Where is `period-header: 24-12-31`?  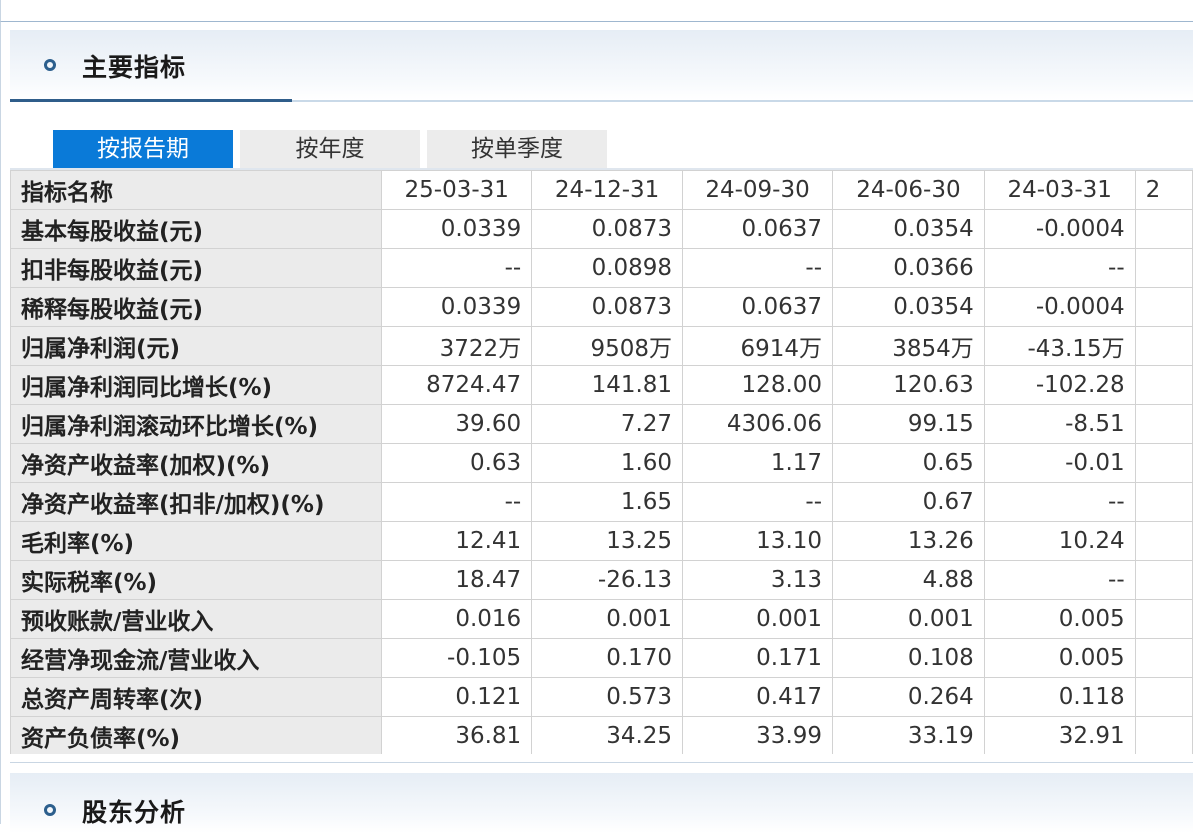 period-header: 24-12-31 is located at coordinates (607, 190).